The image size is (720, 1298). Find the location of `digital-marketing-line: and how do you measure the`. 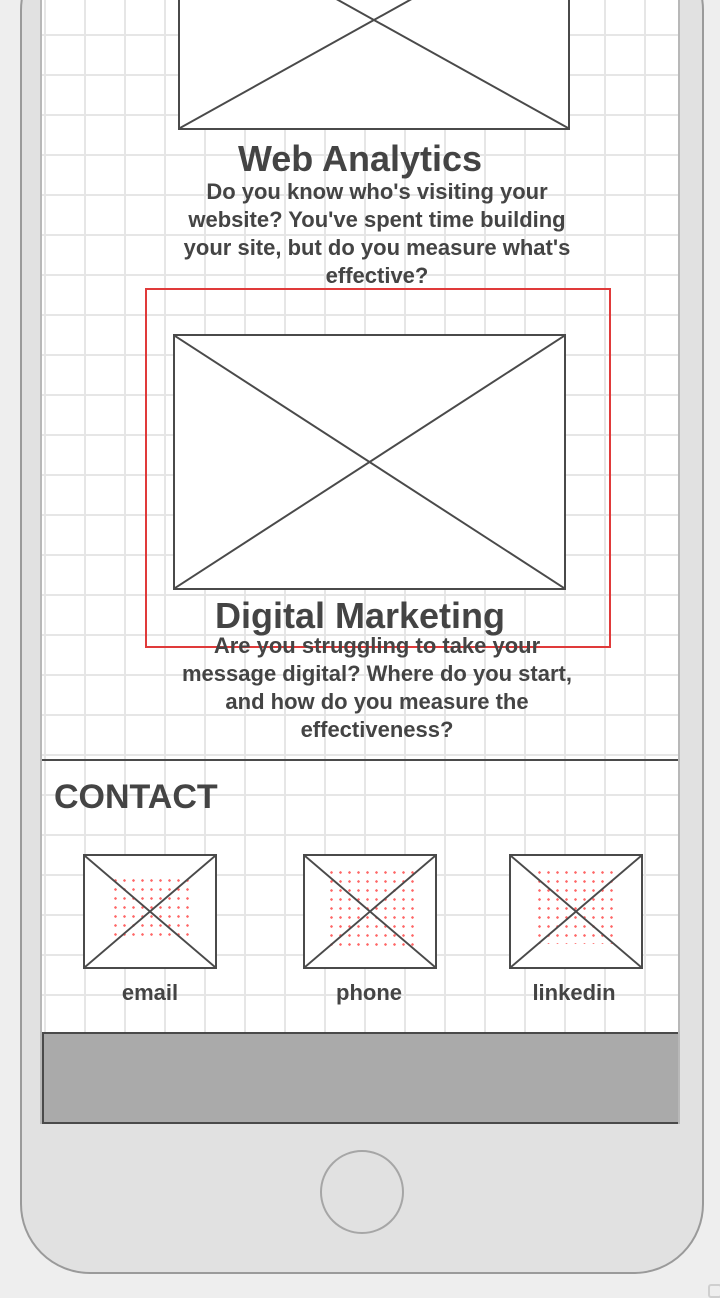

digital-marketing-line: and how do you measure the is located at coordinates (377, 701).